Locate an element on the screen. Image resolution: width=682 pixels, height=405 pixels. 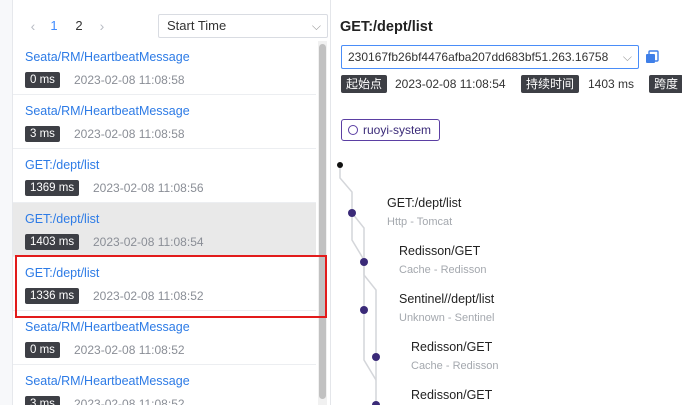
scrollbar-thumb is located at coordinates (322, 221).